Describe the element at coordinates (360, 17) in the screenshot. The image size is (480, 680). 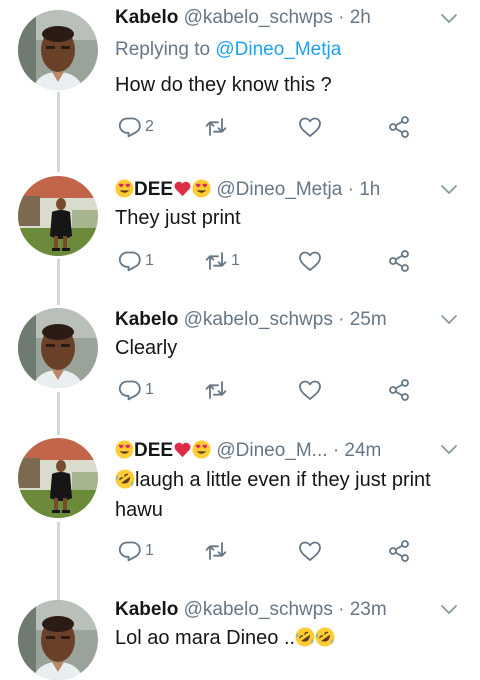
I see `timestamp: 2h` at that location.